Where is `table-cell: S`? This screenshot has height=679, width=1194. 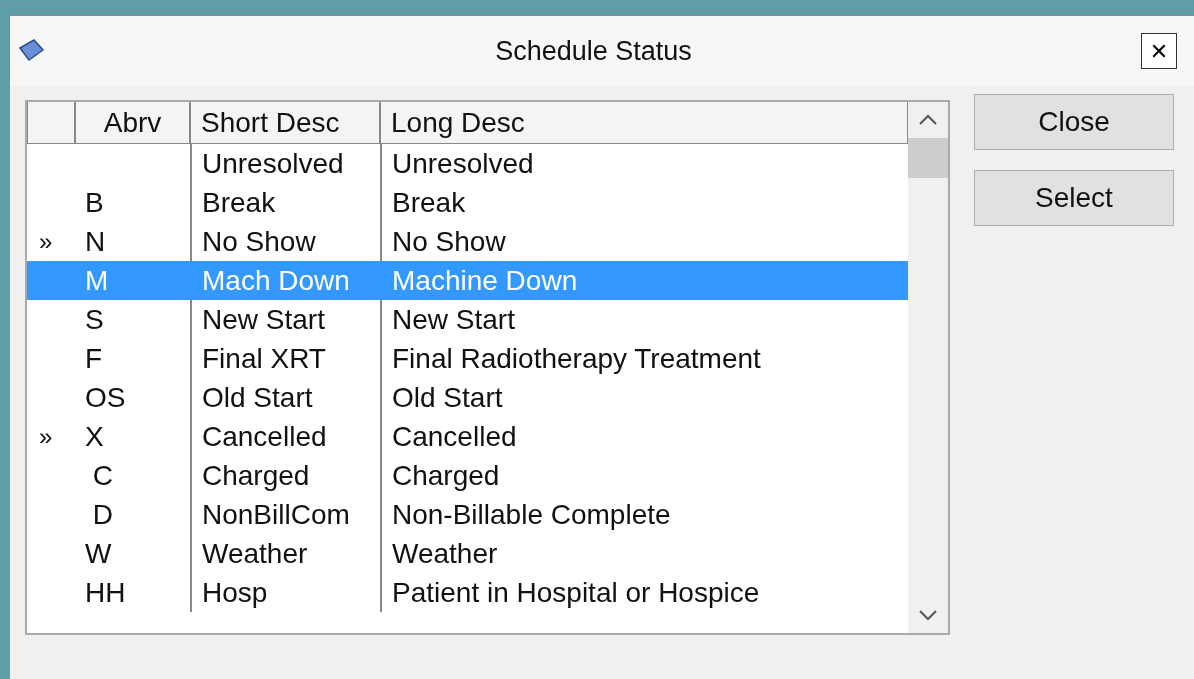
table-cell: S is located at coordinates (94, 319).